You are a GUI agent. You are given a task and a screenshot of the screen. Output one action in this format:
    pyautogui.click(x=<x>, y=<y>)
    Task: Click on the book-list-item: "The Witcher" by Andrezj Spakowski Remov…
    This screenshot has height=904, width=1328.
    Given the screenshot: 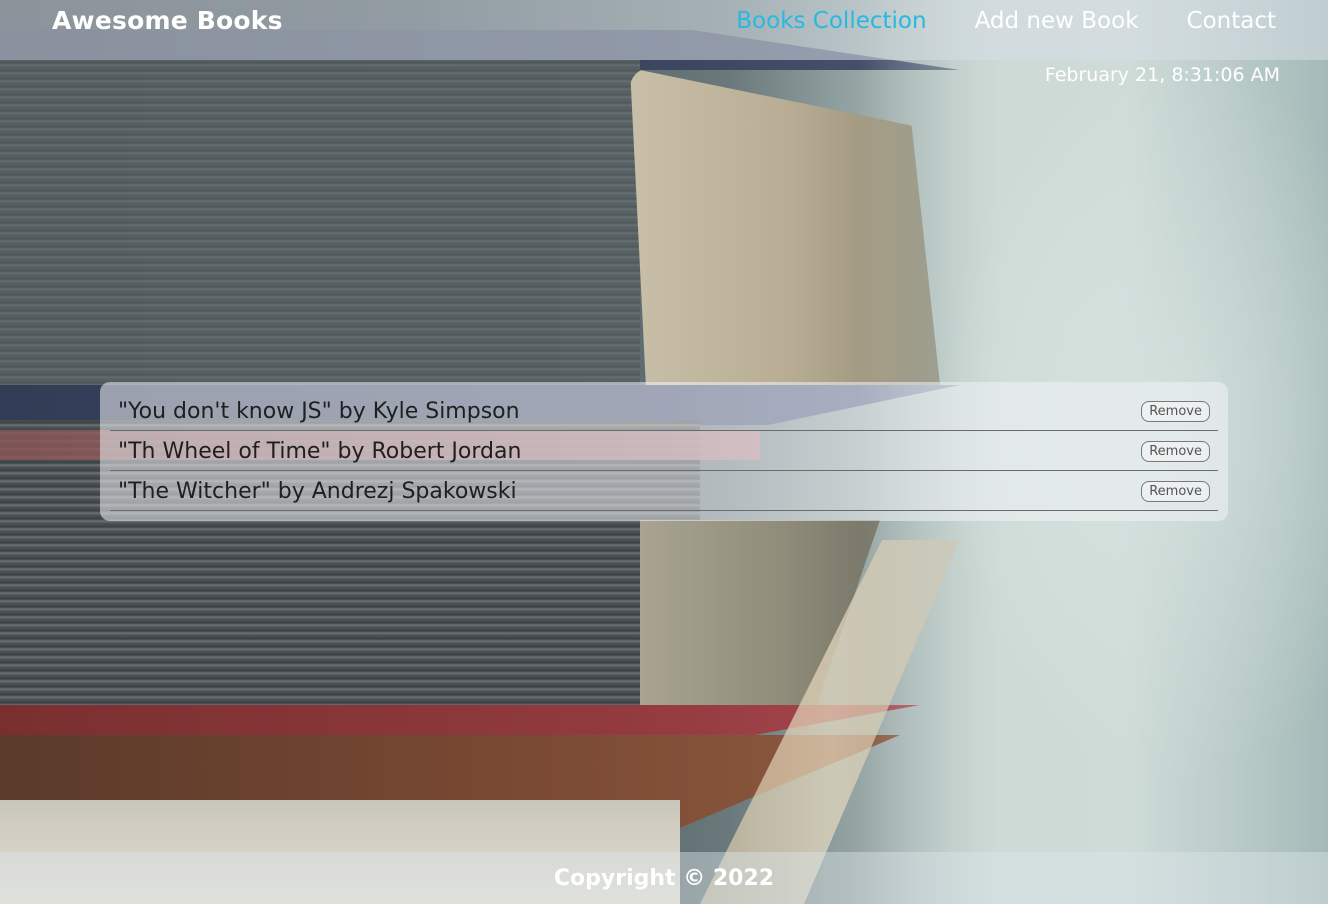 What is the action you would take?
    pyautogui.click(x=664, y=491)
    